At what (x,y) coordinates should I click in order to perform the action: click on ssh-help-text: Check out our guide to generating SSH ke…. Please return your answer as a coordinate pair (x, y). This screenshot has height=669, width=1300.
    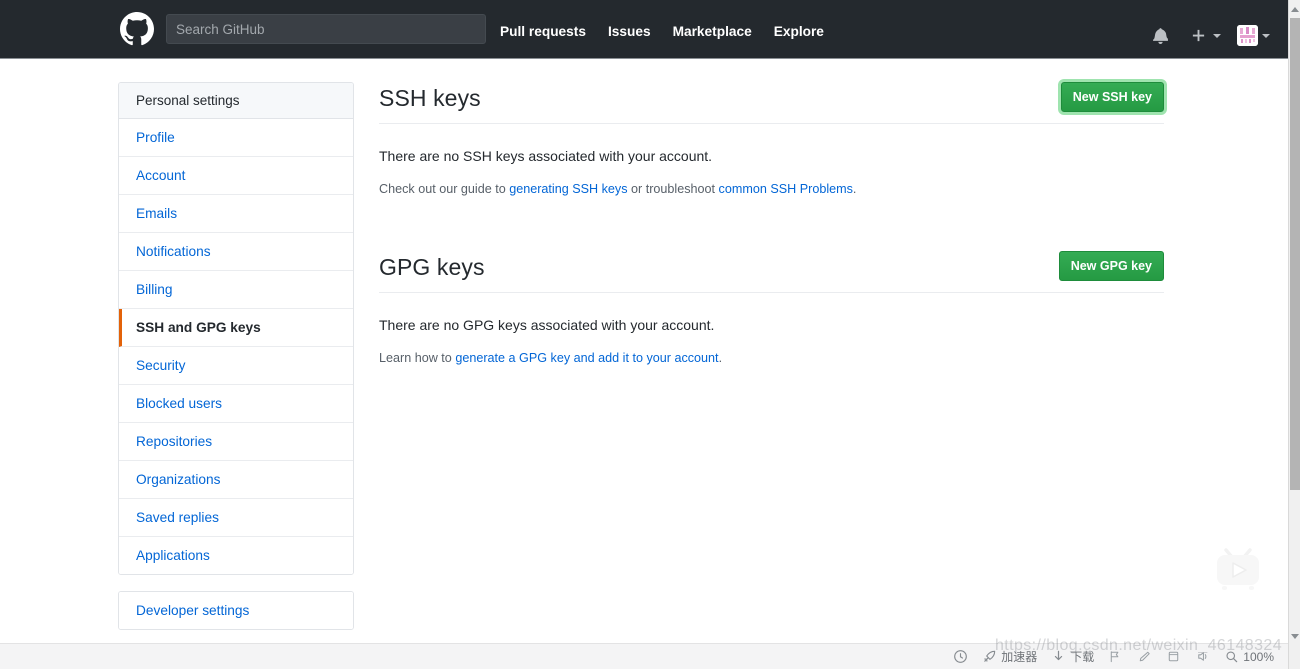
    Looking at the image, I should click on (771, 189).